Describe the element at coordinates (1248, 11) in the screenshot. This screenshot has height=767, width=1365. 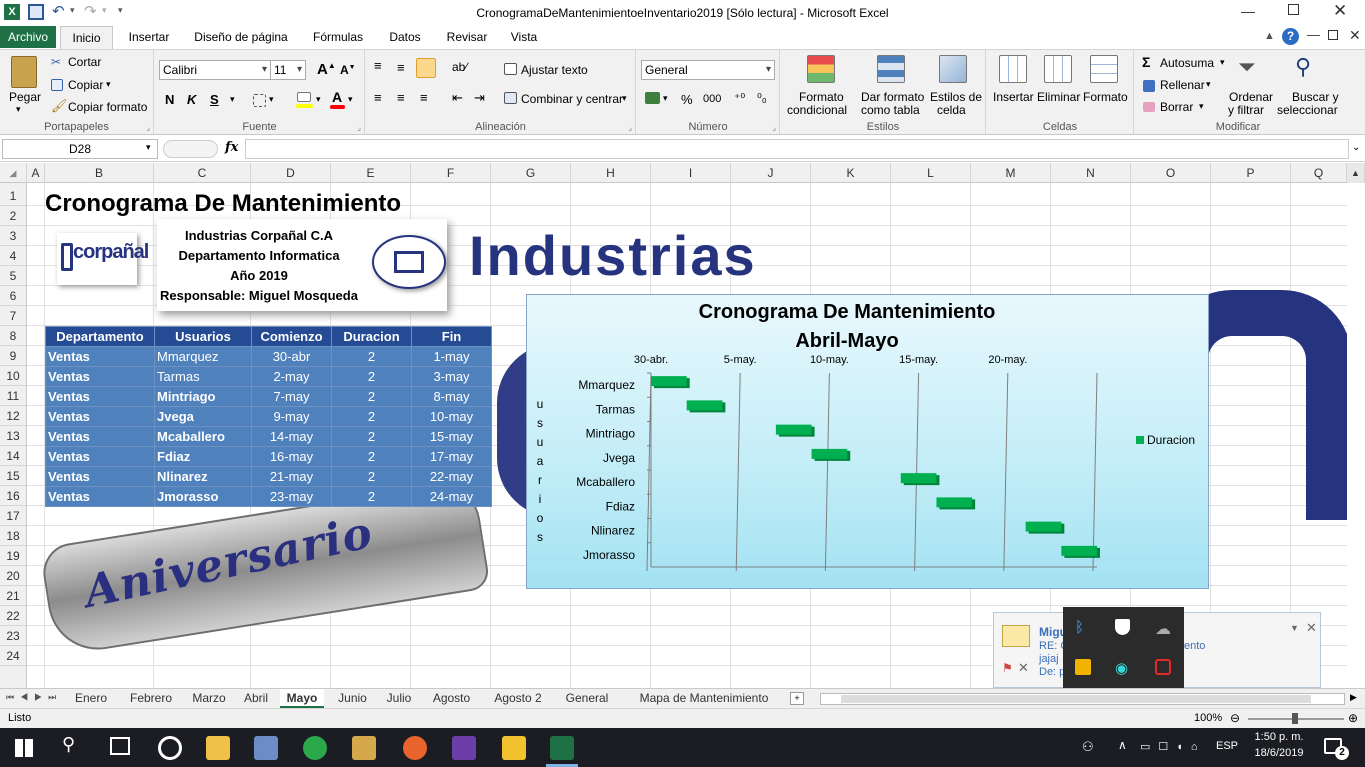
I see `minimize-icon: —` at that location.